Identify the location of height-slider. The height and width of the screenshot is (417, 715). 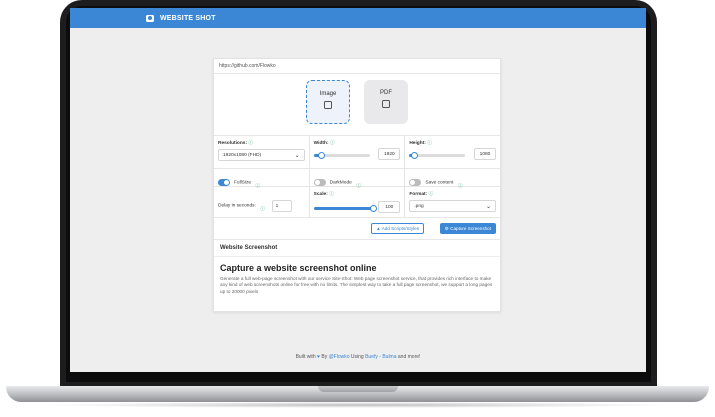
(437, 155).